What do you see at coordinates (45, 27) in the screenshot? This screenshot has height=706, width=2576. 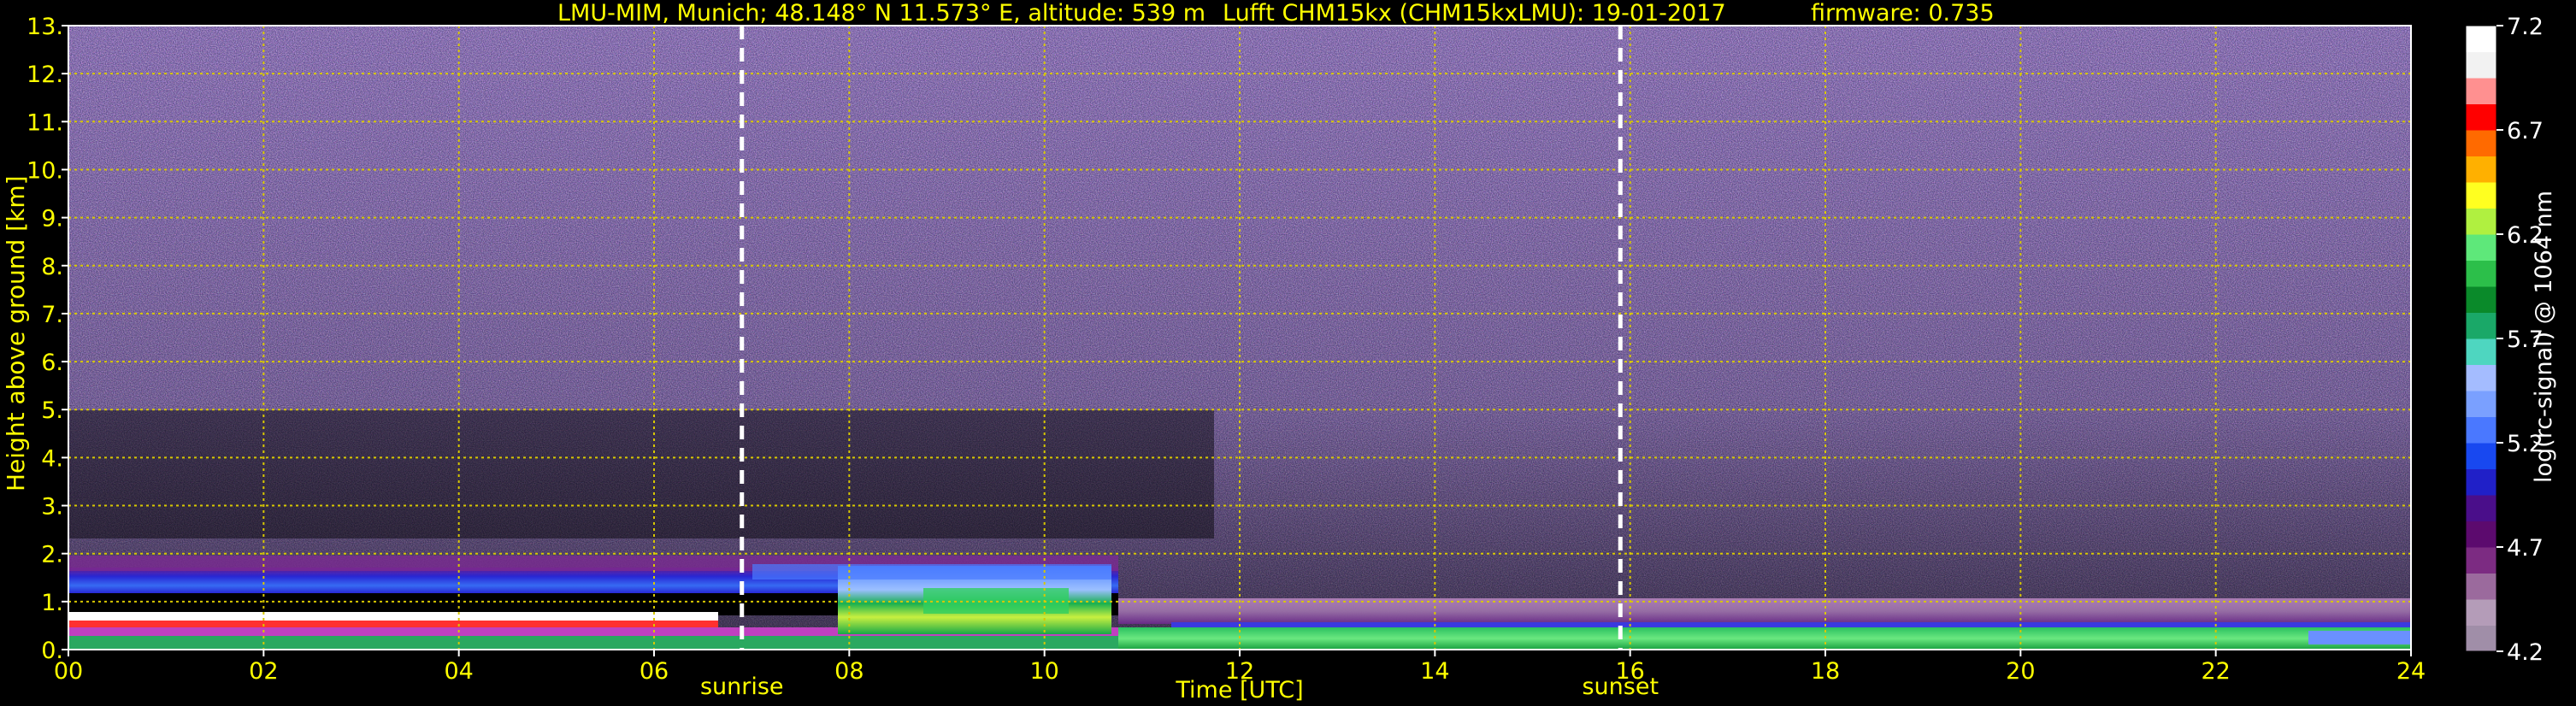 I see `y-tick-label: 13.` at bounding box center [45, 27].